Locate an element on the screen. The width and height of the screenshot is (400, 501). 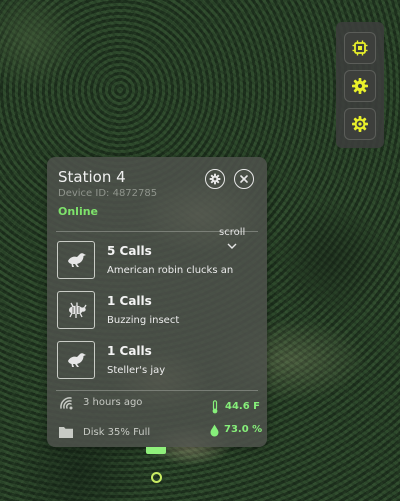
settings-button is located at coordinates (360, 86).